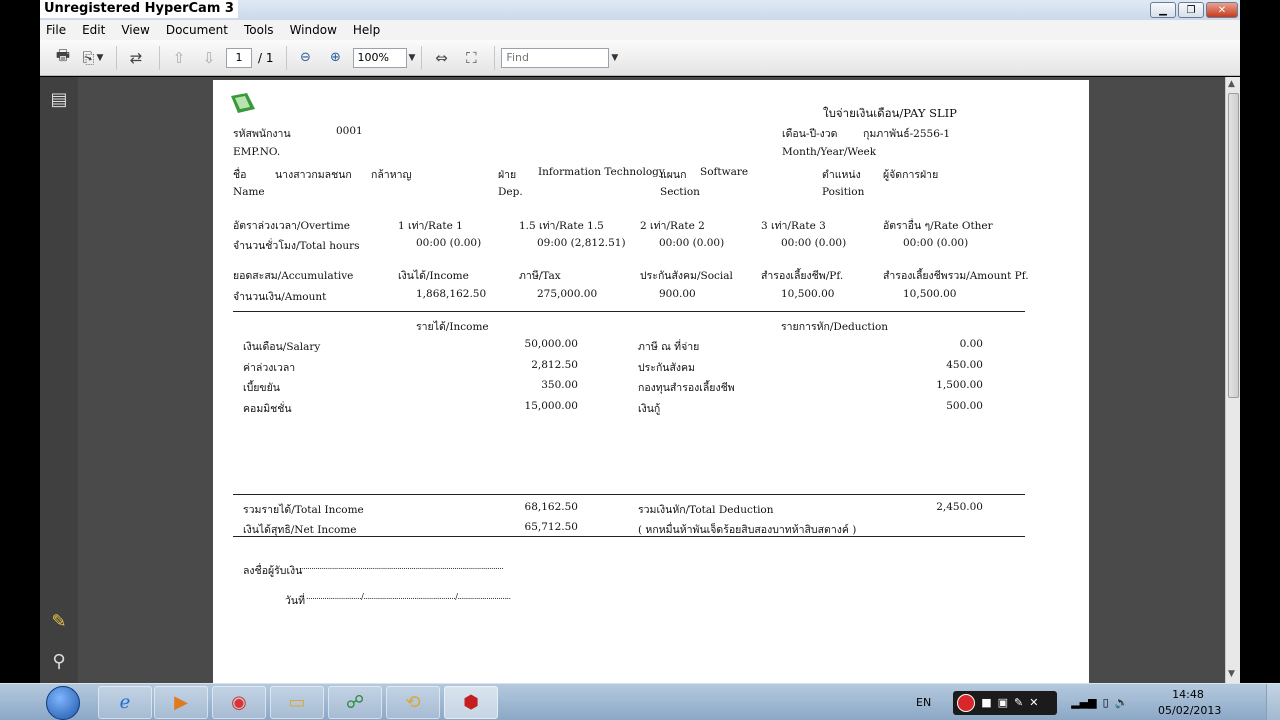 Image resolution: width=1280 pixels, height=720 pixels. What do you see at coordinates (239, 702) in the screenshot?
I see `chrome-icon: ◉` at bounding box center [239, 702].